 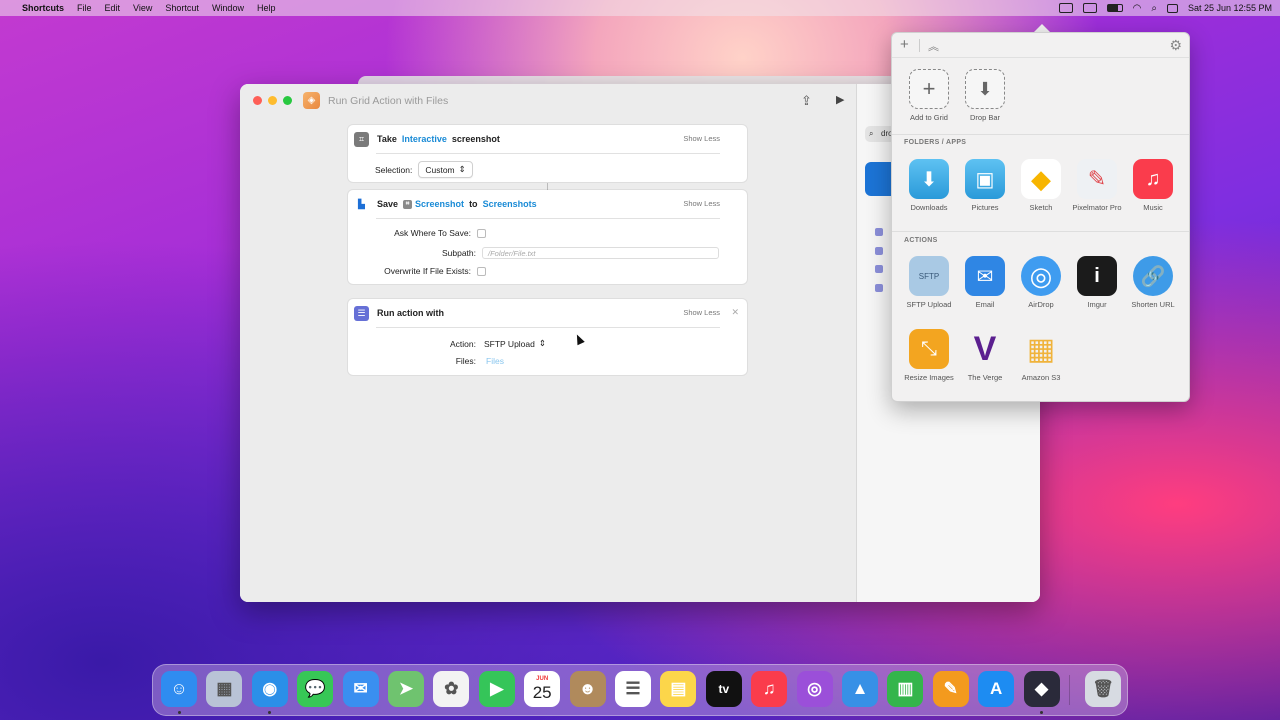 I want to click on tile-label: Imgur, so click(x=1097, y=304).